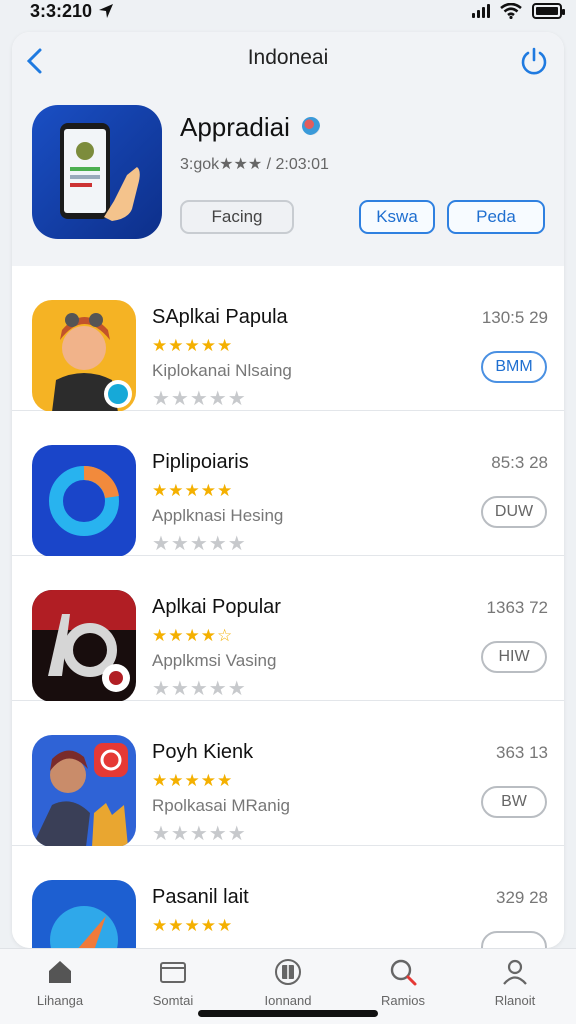 Image resolution: width=576 pixels, height=1024 pixels. I want to click on battery-icon, so click(548, 11).